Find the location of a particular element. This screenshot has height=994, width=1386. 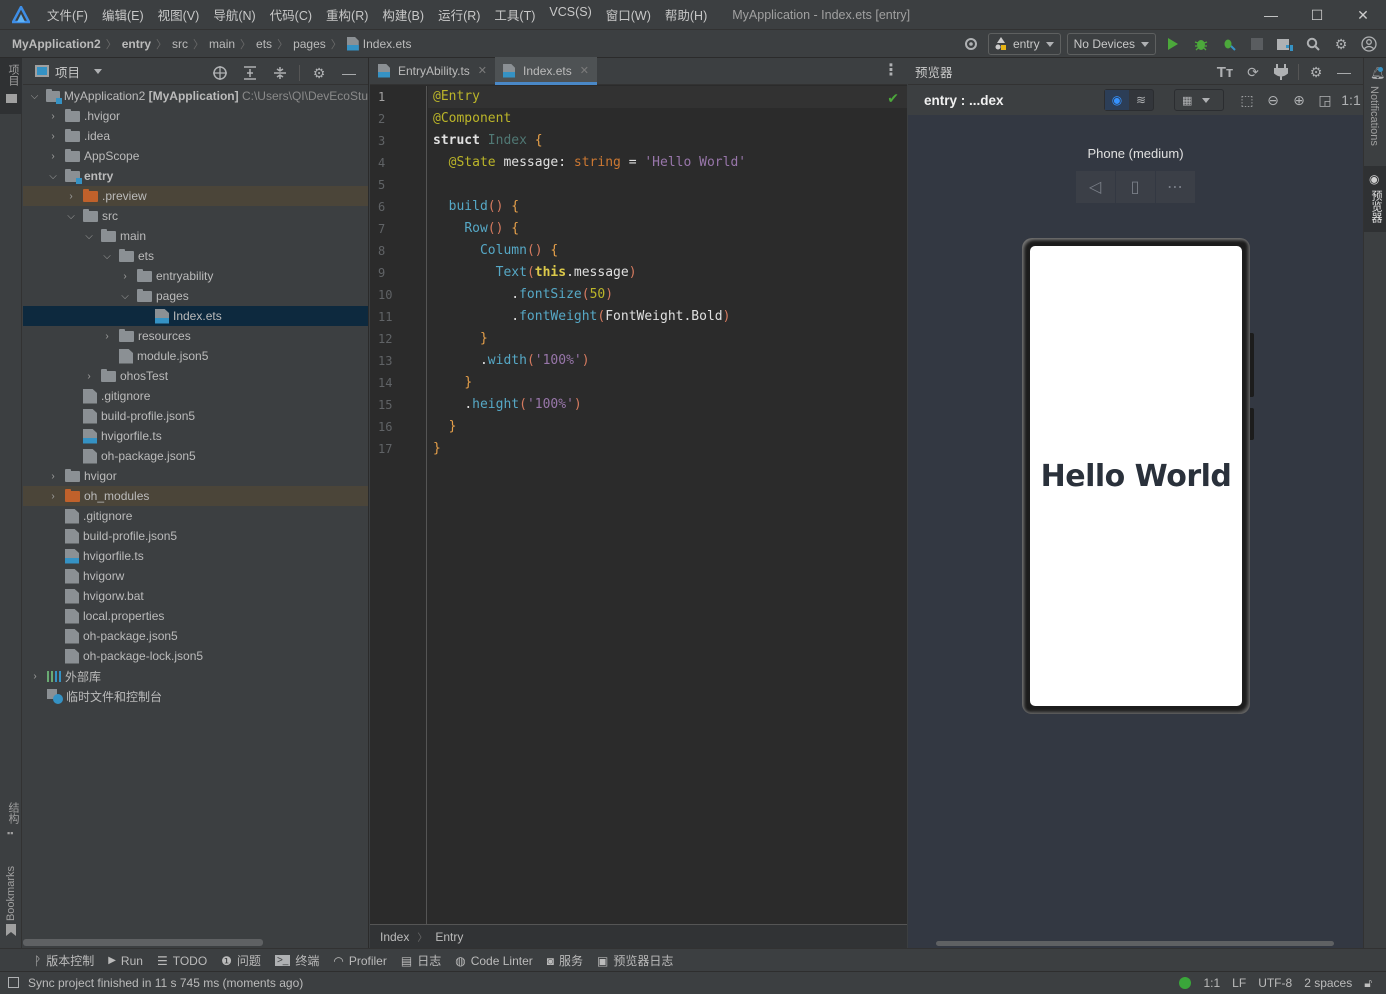

tree-item: › AppScope is located at coordinates (195, 156).